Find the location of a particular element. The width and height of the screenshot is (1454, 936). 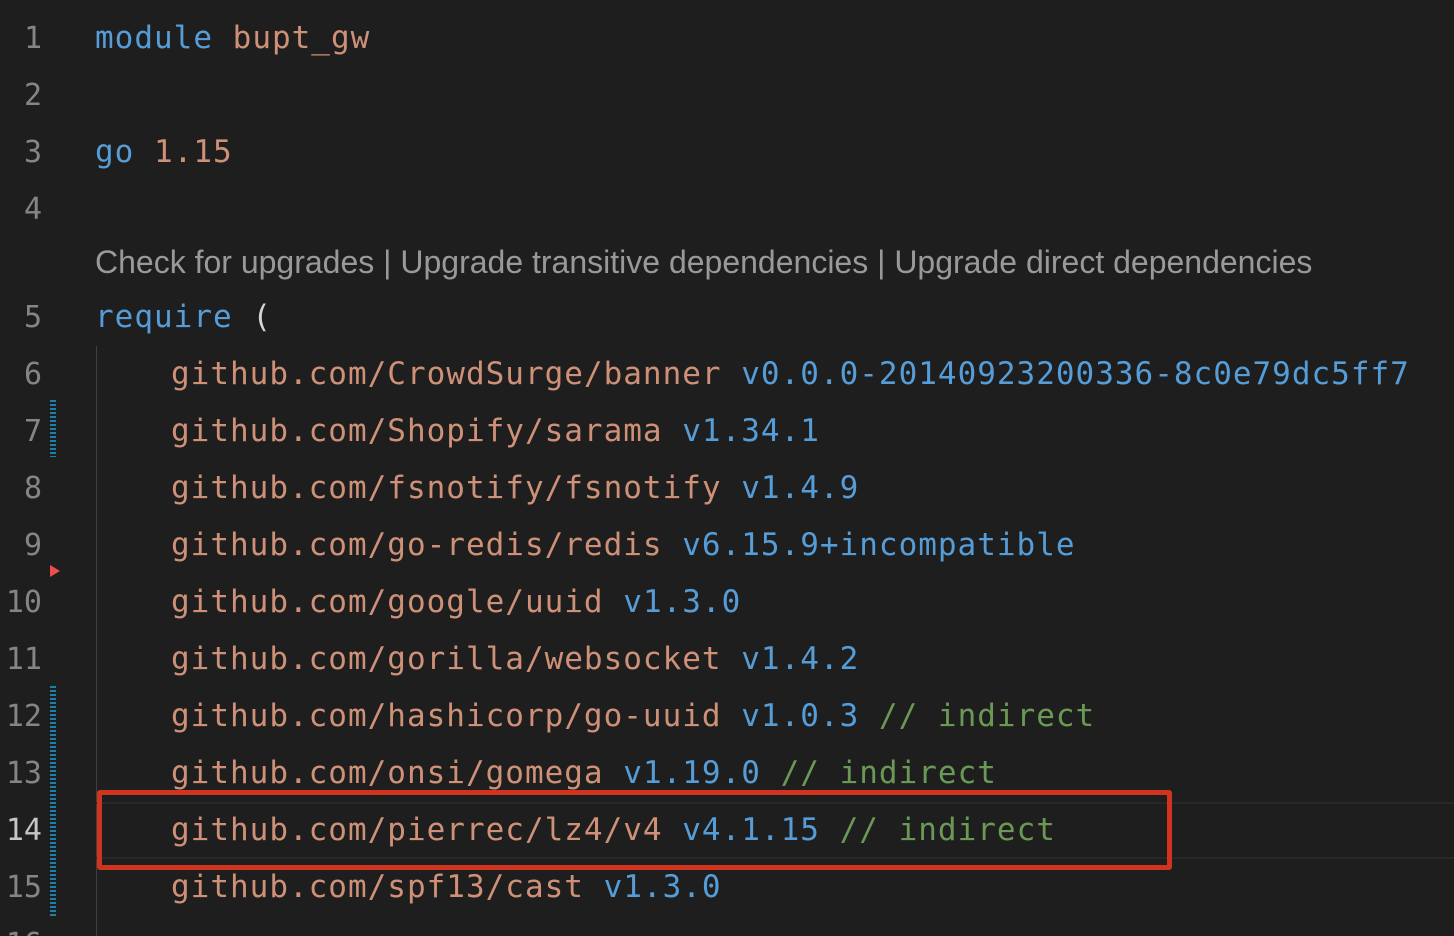

code-line: 8 github.com/fsnotify/fsnotify v1.4.9 is located at coordinates (727, 488).